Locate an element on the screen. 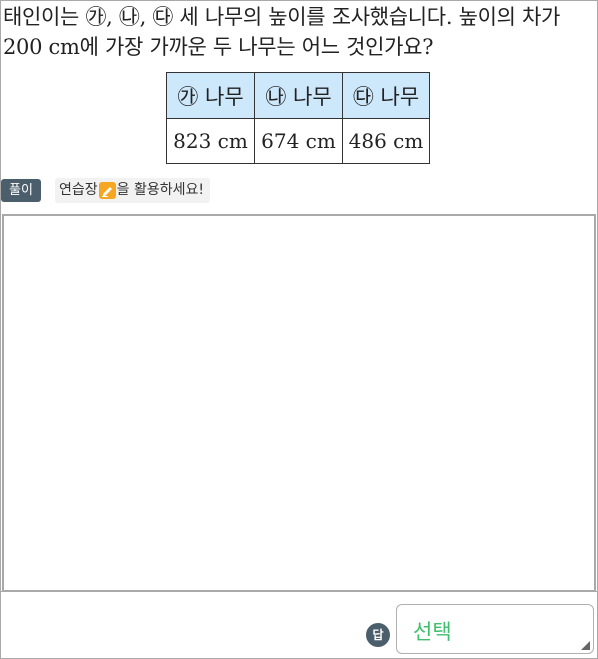 This screenshot has height=659, width=598. table-header-cell: ㉯ 나무 is located at coordinates (298, 95).